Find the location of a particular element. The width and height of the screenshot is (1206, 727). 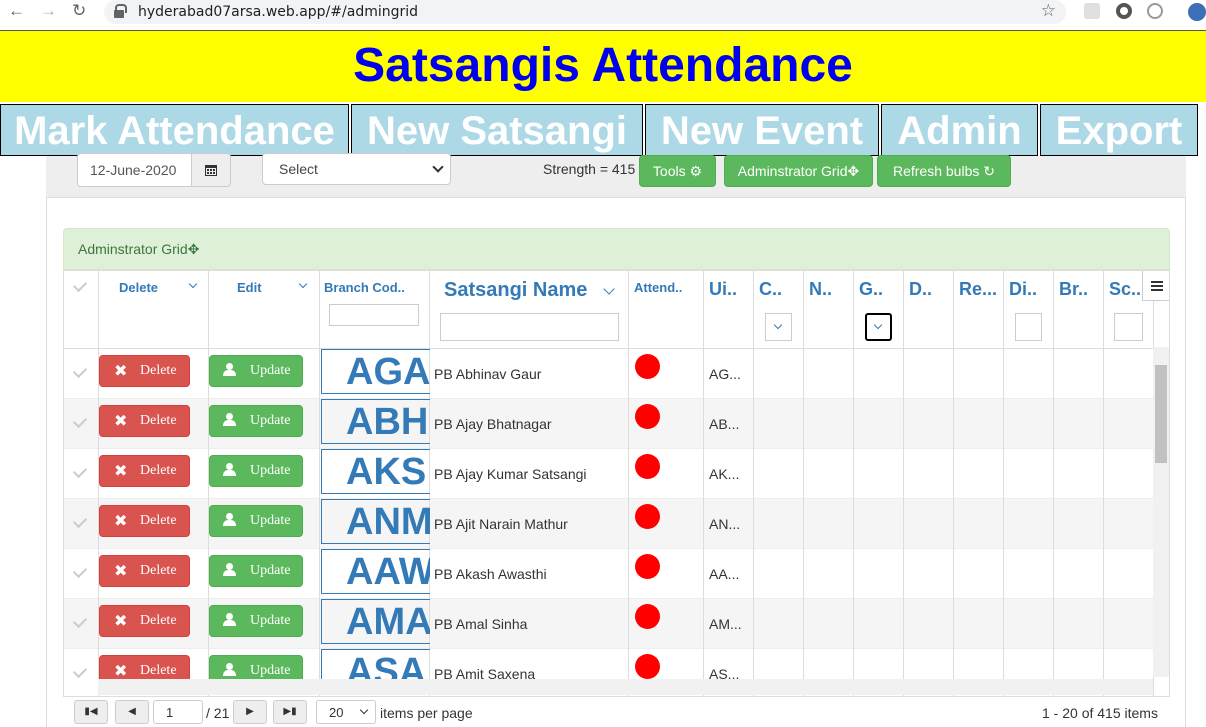

extension-record-icon is located at coordinates (1124, 11).